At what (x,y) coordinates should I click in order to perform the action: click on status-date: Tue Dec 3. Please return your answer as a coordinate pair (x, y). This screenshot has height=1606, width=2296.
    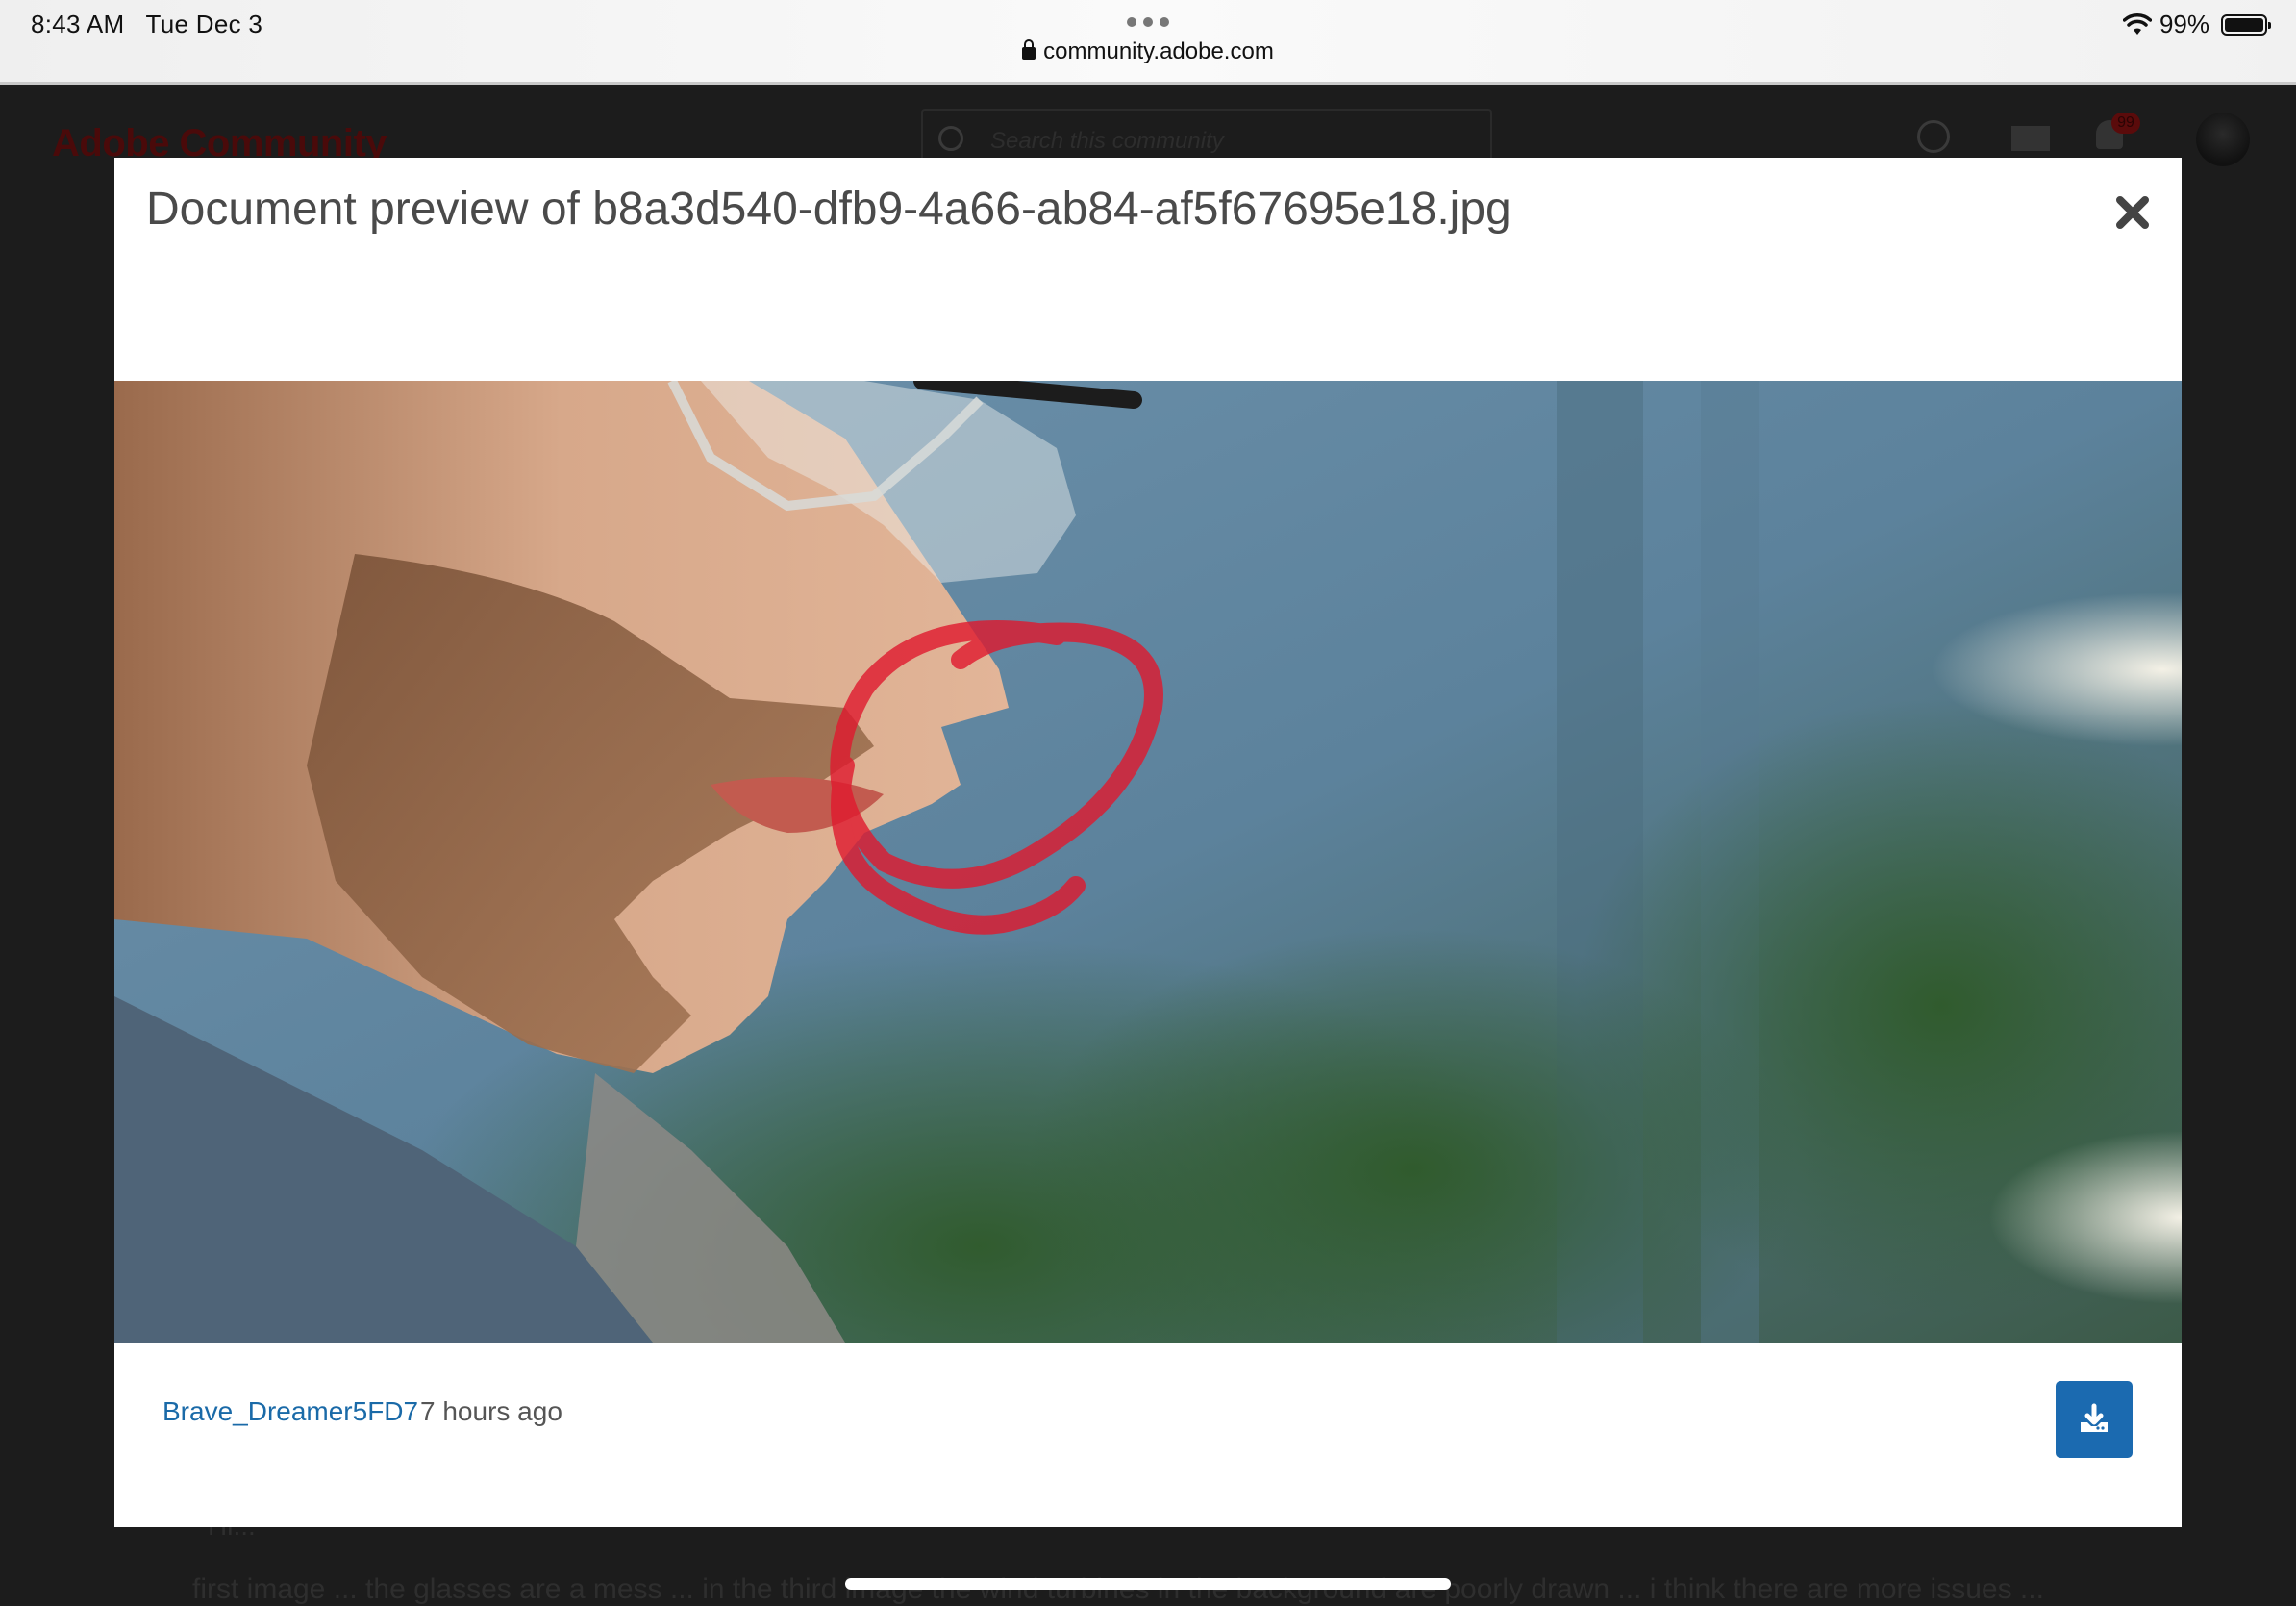
    Looking at the image, I should click on (204, 24).